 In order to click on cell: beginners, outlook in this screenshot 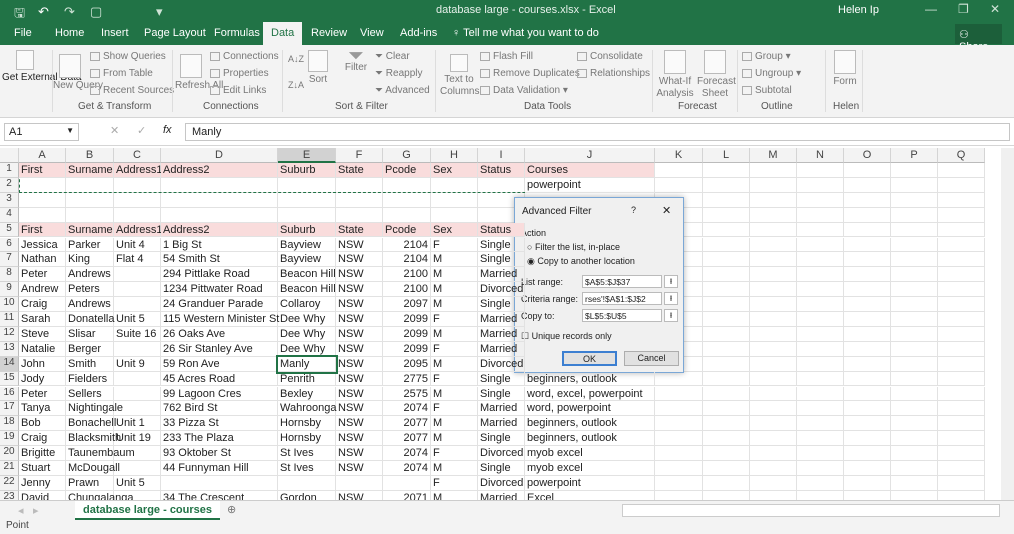, I will do `click(590, 379)`.